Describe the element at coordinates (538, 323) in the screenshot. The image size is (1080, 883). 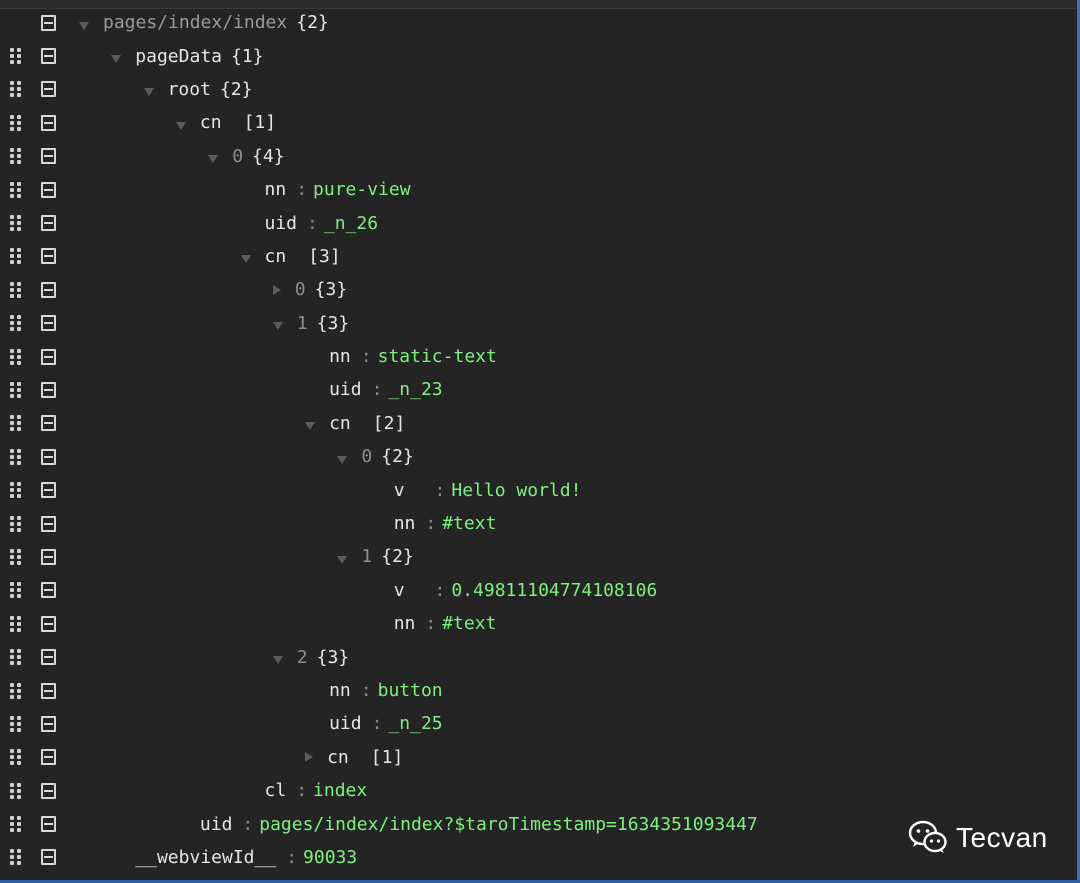
I see `tree-row: 1 {3}` at that location.